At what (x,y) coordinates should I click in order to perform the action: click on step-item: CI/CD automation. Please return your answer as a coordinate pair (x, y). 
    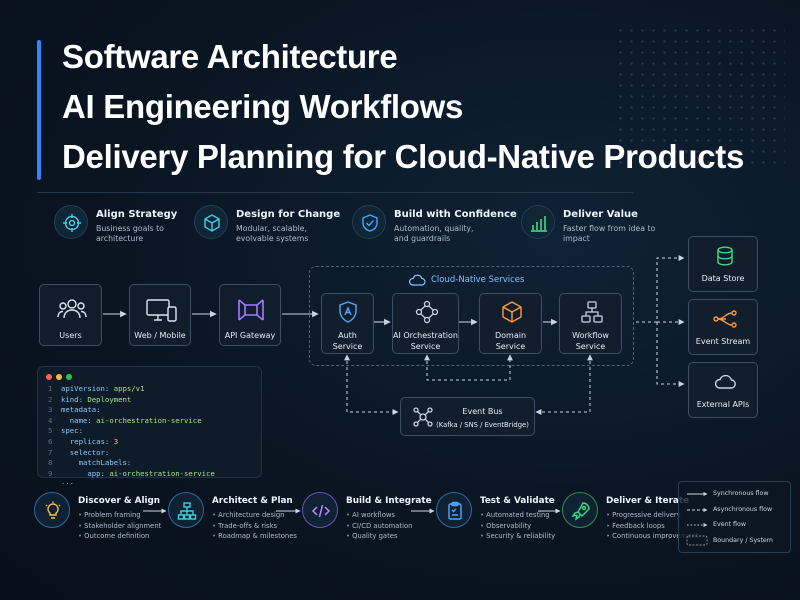
    Looking at the image, I should click on (396, 526).